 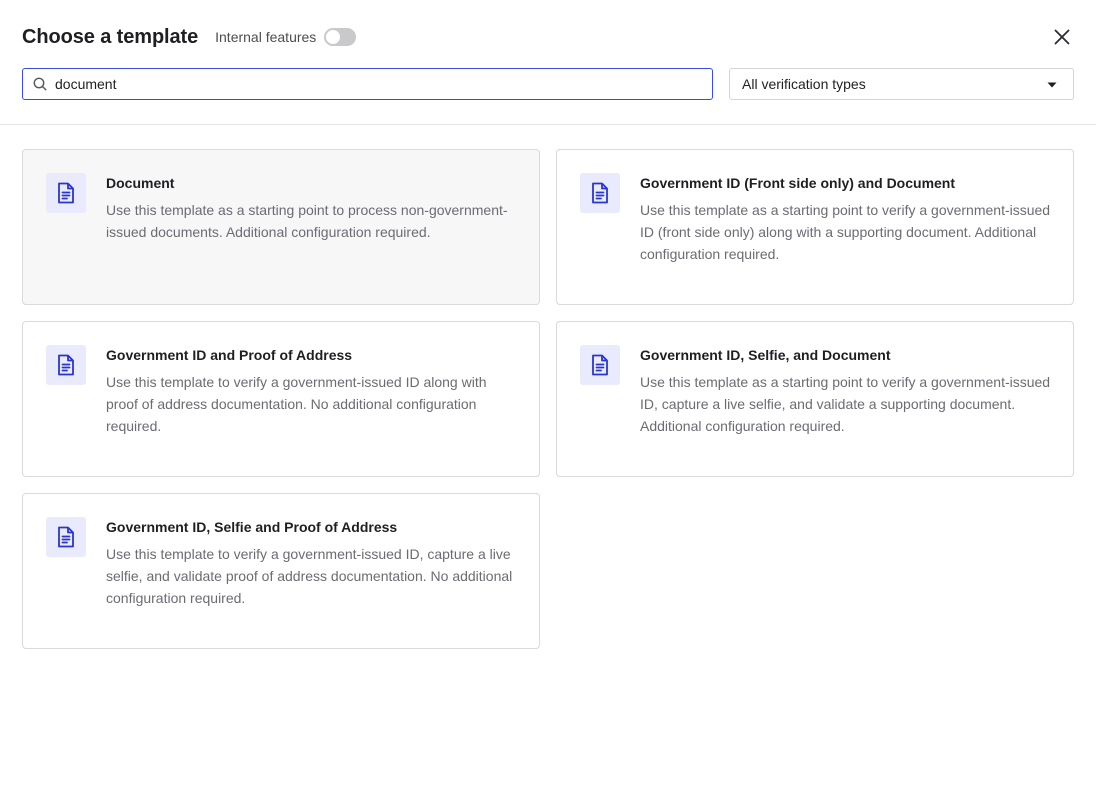 I want to click on template-title: Government ID and Proof of Address, so click(x=229, y=355).